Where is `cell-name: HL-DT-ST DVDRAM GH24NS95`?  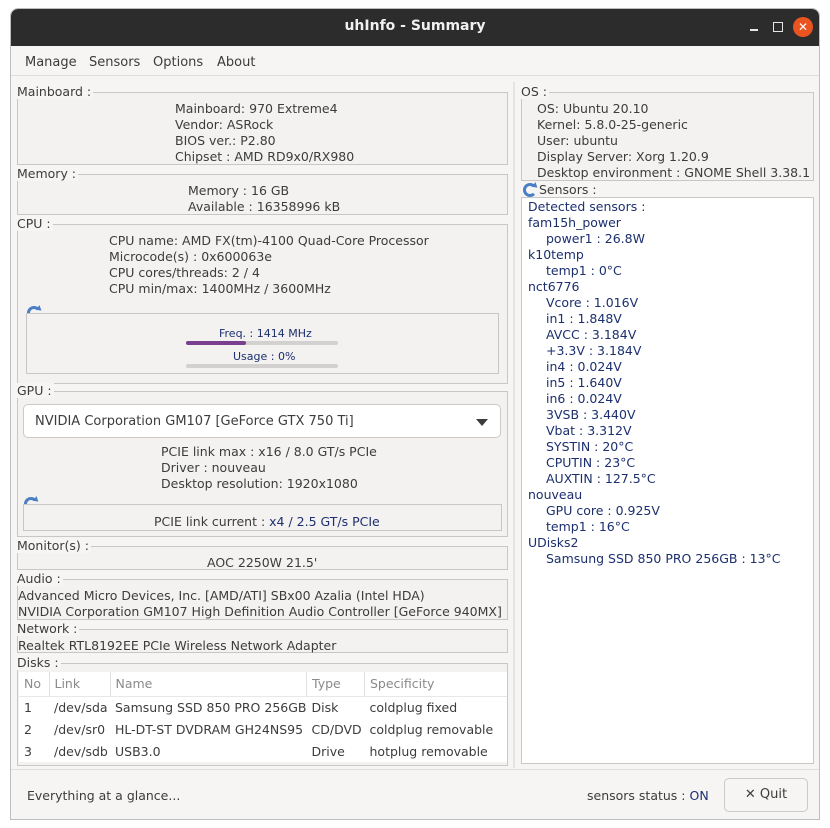
cell-name: HL-DT-ST DVDRAM GH24NS95 is located at coordinates (209, 729).